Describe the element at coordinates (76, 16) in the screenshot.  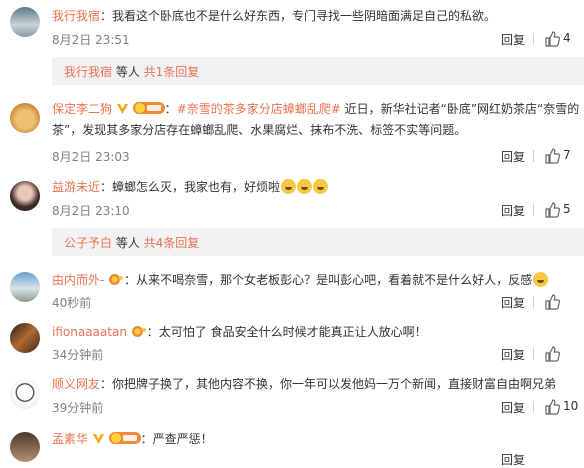
I see `username: 我行我宿` at that location.